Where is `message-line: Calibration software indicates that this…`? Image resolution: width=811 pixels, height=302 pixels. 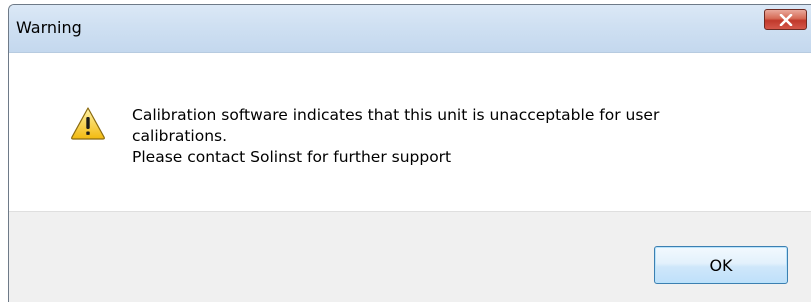 message-line: Calibration software indicates that this… is located at coordinates (396, 115).